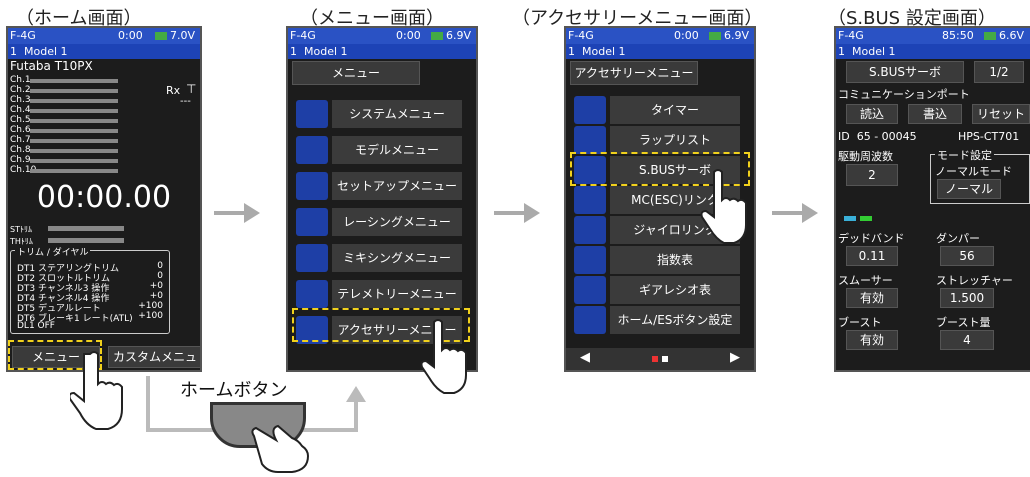  What do you see at coordinates (860, 322) in the screenshot?
I see `boost-label: ブースト` at bounding box center [860, 322].